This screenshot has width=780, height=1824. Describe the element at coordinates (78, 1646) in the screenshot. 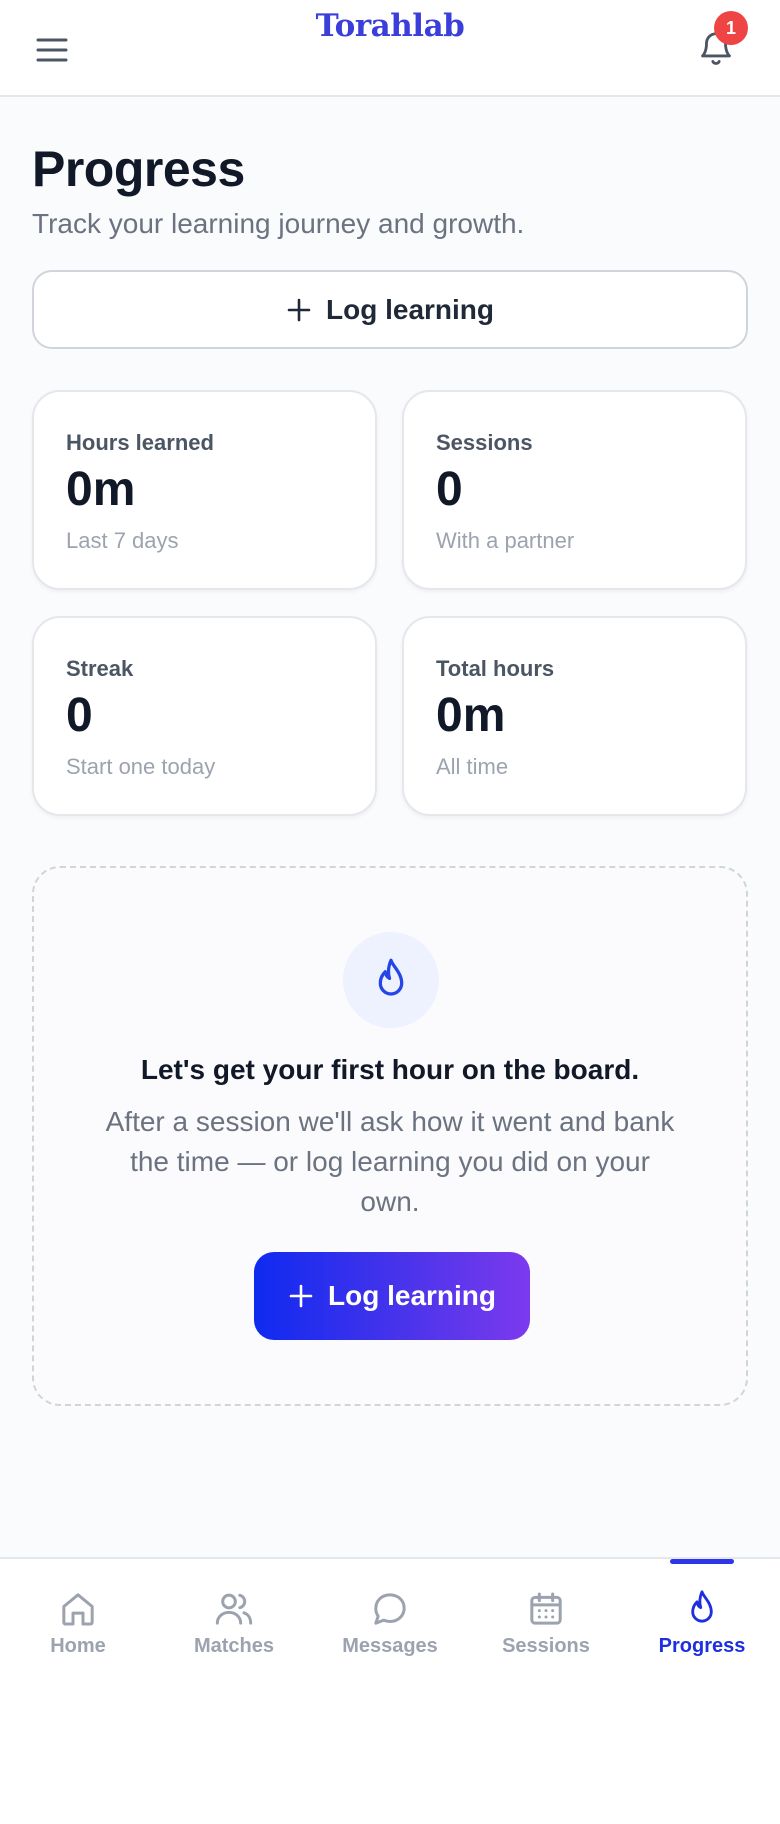

I see `nav-label: Home` at that location.